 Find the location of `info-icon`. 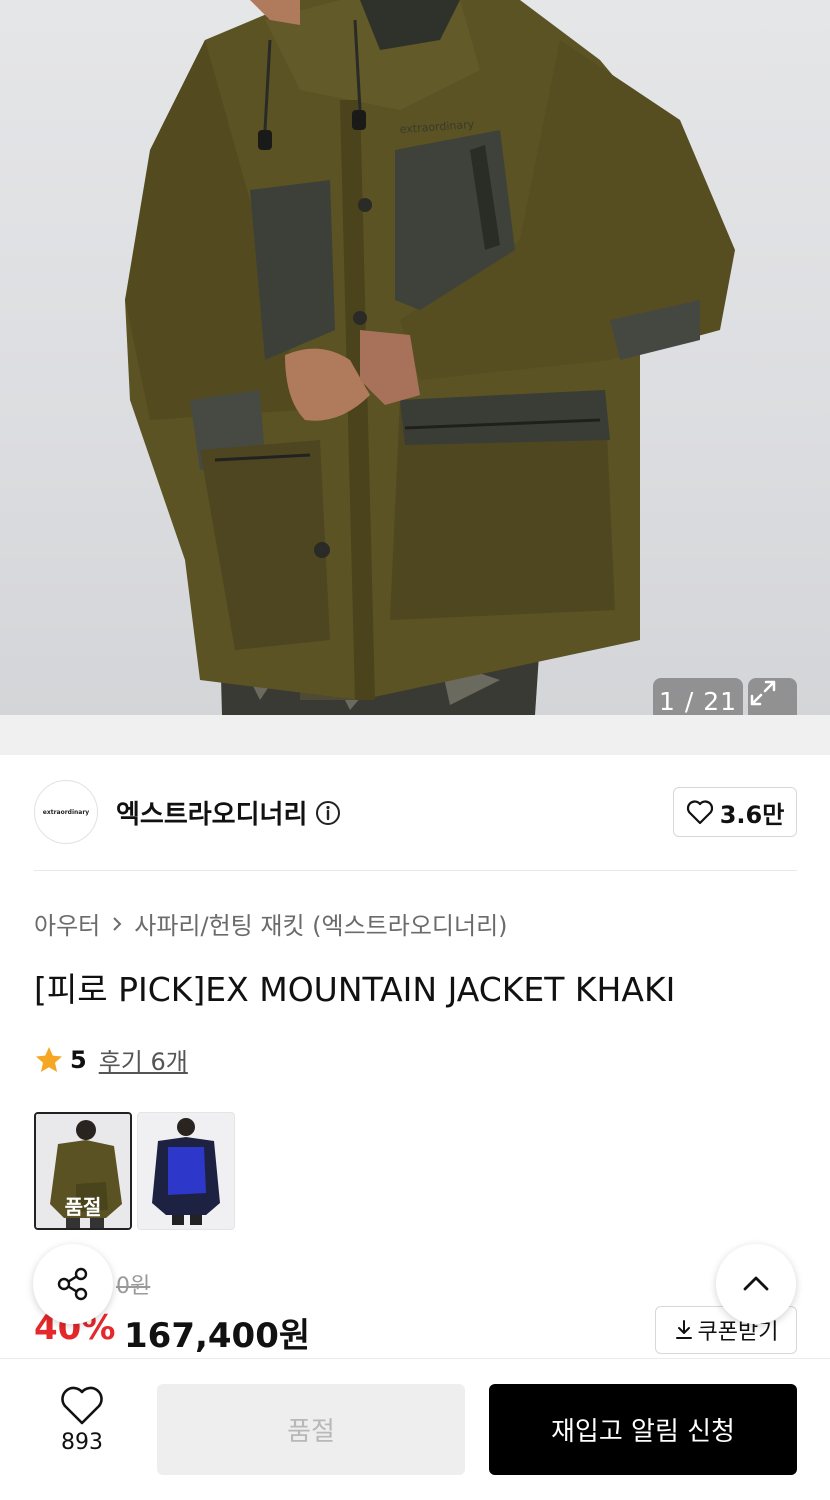

info-icon is located at coordinates (328, 813).